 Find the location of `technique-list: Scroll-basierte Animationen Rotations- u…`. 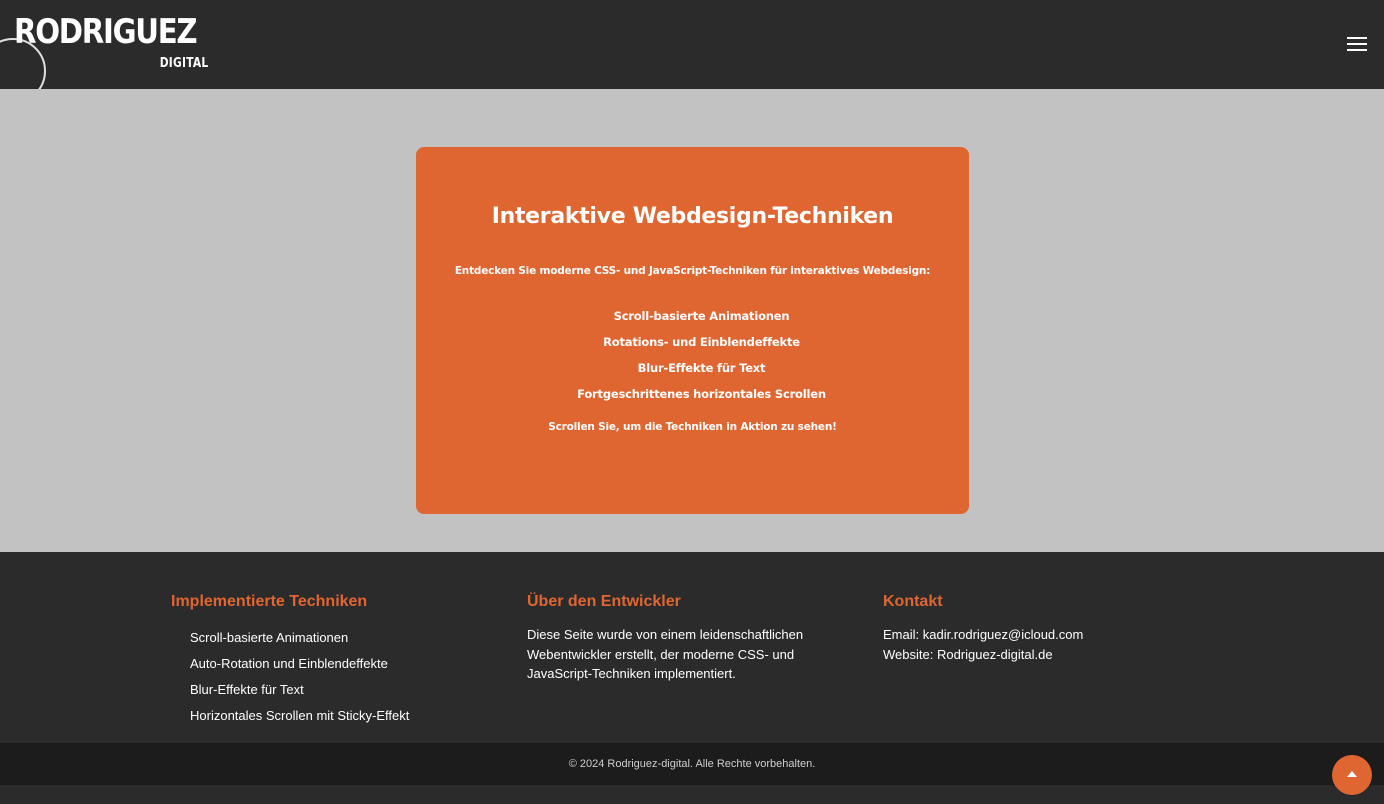

technique-list: Scroll-basierte Animationen Rotations- u… is located at coordinates (692, 359).